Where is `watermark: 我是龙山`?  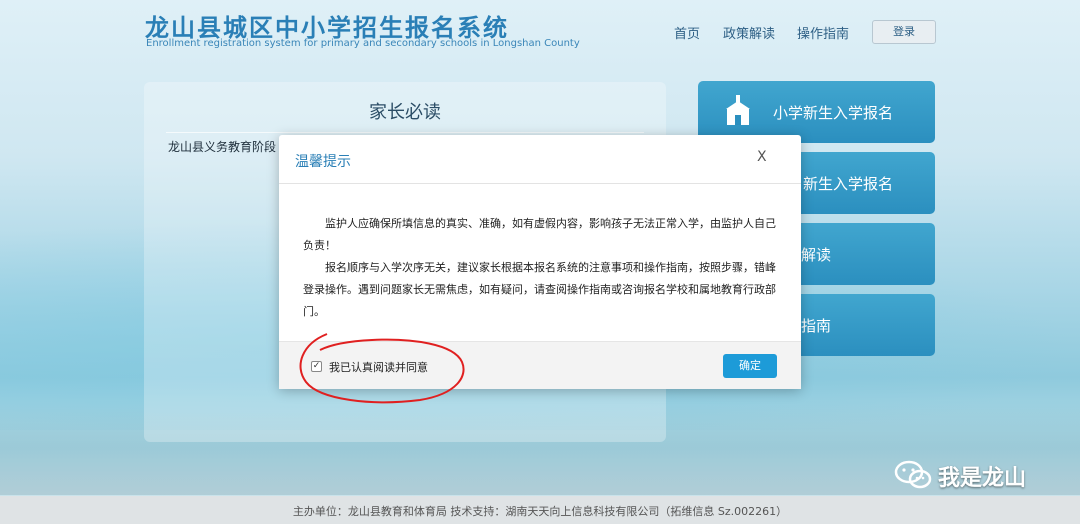
watermark: 我是龙山 is located at coordinates (980, 474).